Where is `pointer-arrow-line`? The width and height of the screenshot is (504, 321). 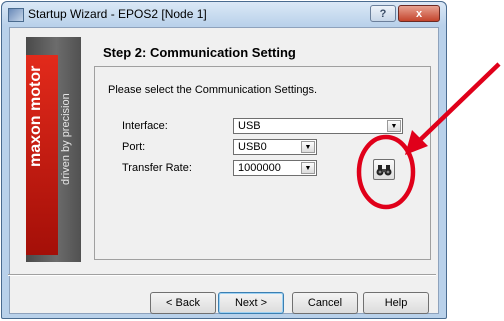
pointer-arrow-line is located at coordinates (459, 102).